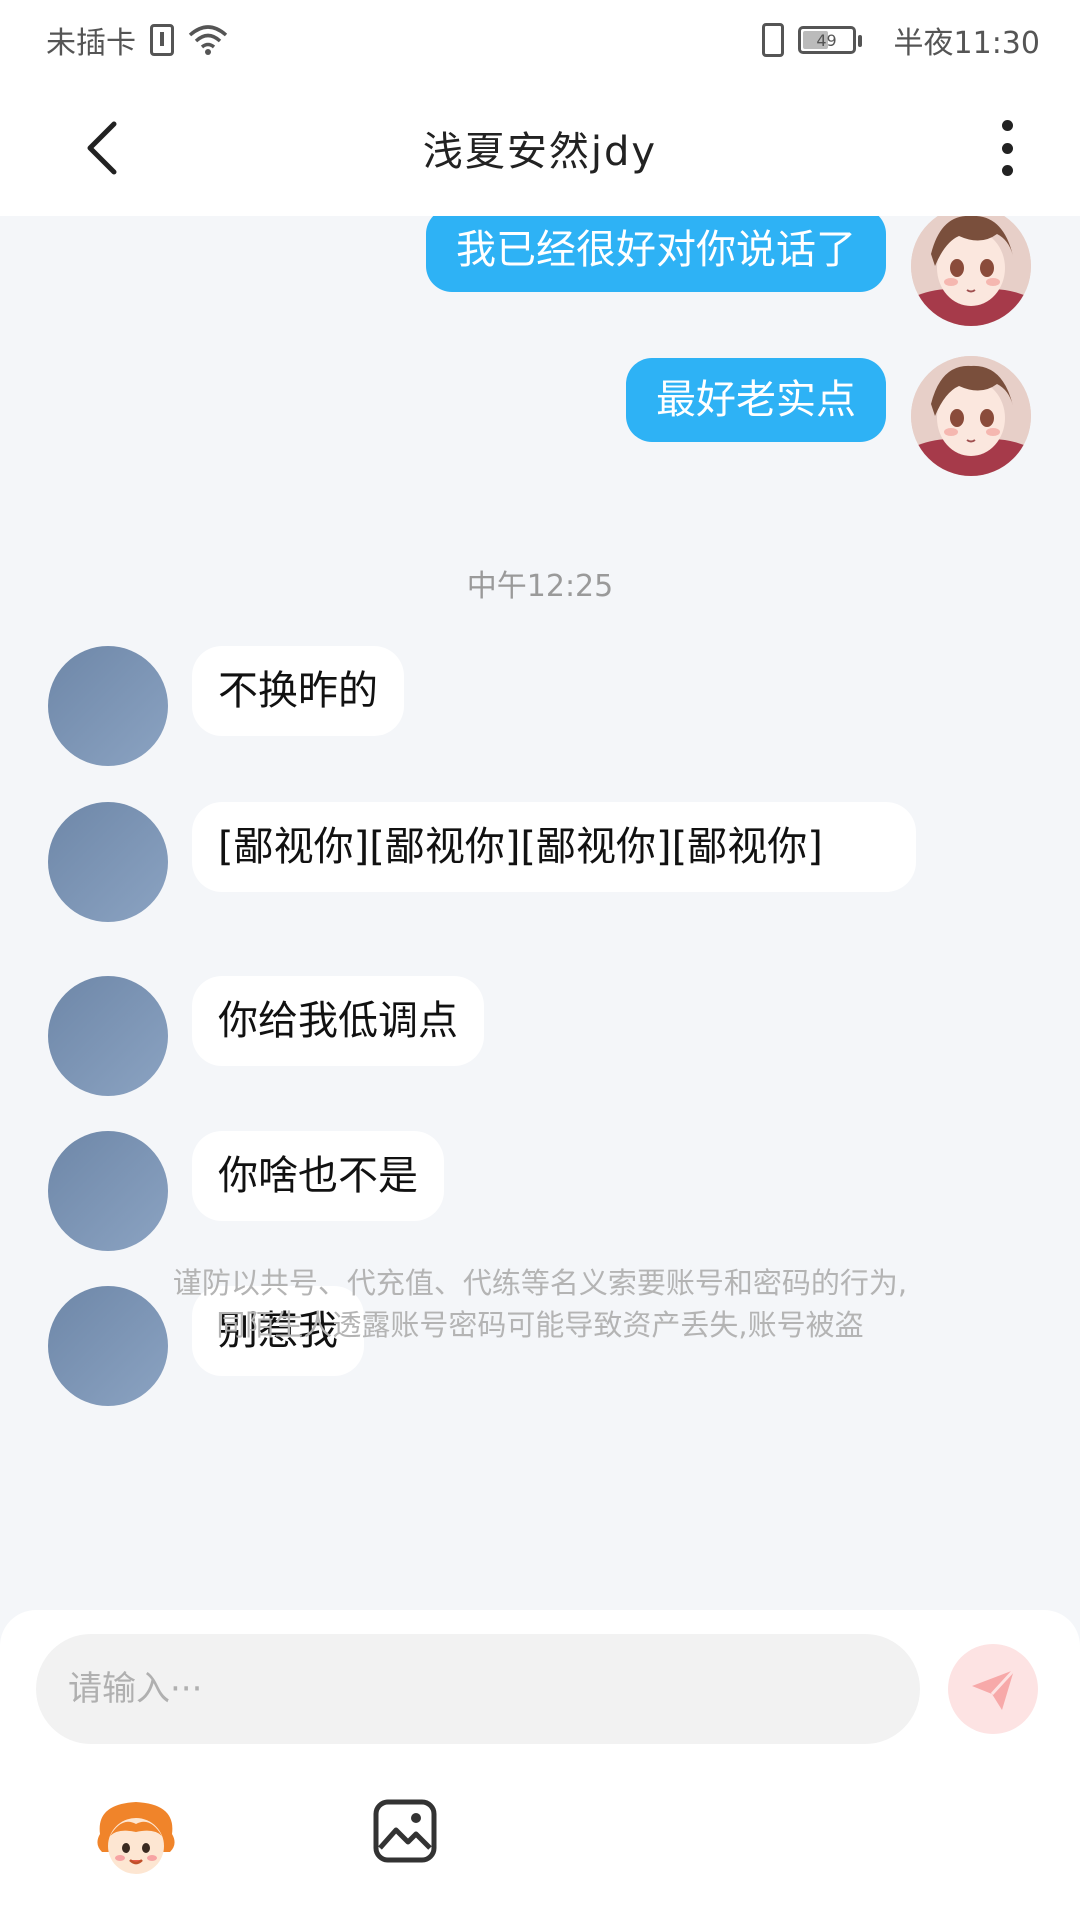 This screenshot has width=1080, height=1920. What do you see at coordinates (756, 400) in the screenshot?
I see `outgoing-message: 最好老实点` at bounding box center [756, 400].